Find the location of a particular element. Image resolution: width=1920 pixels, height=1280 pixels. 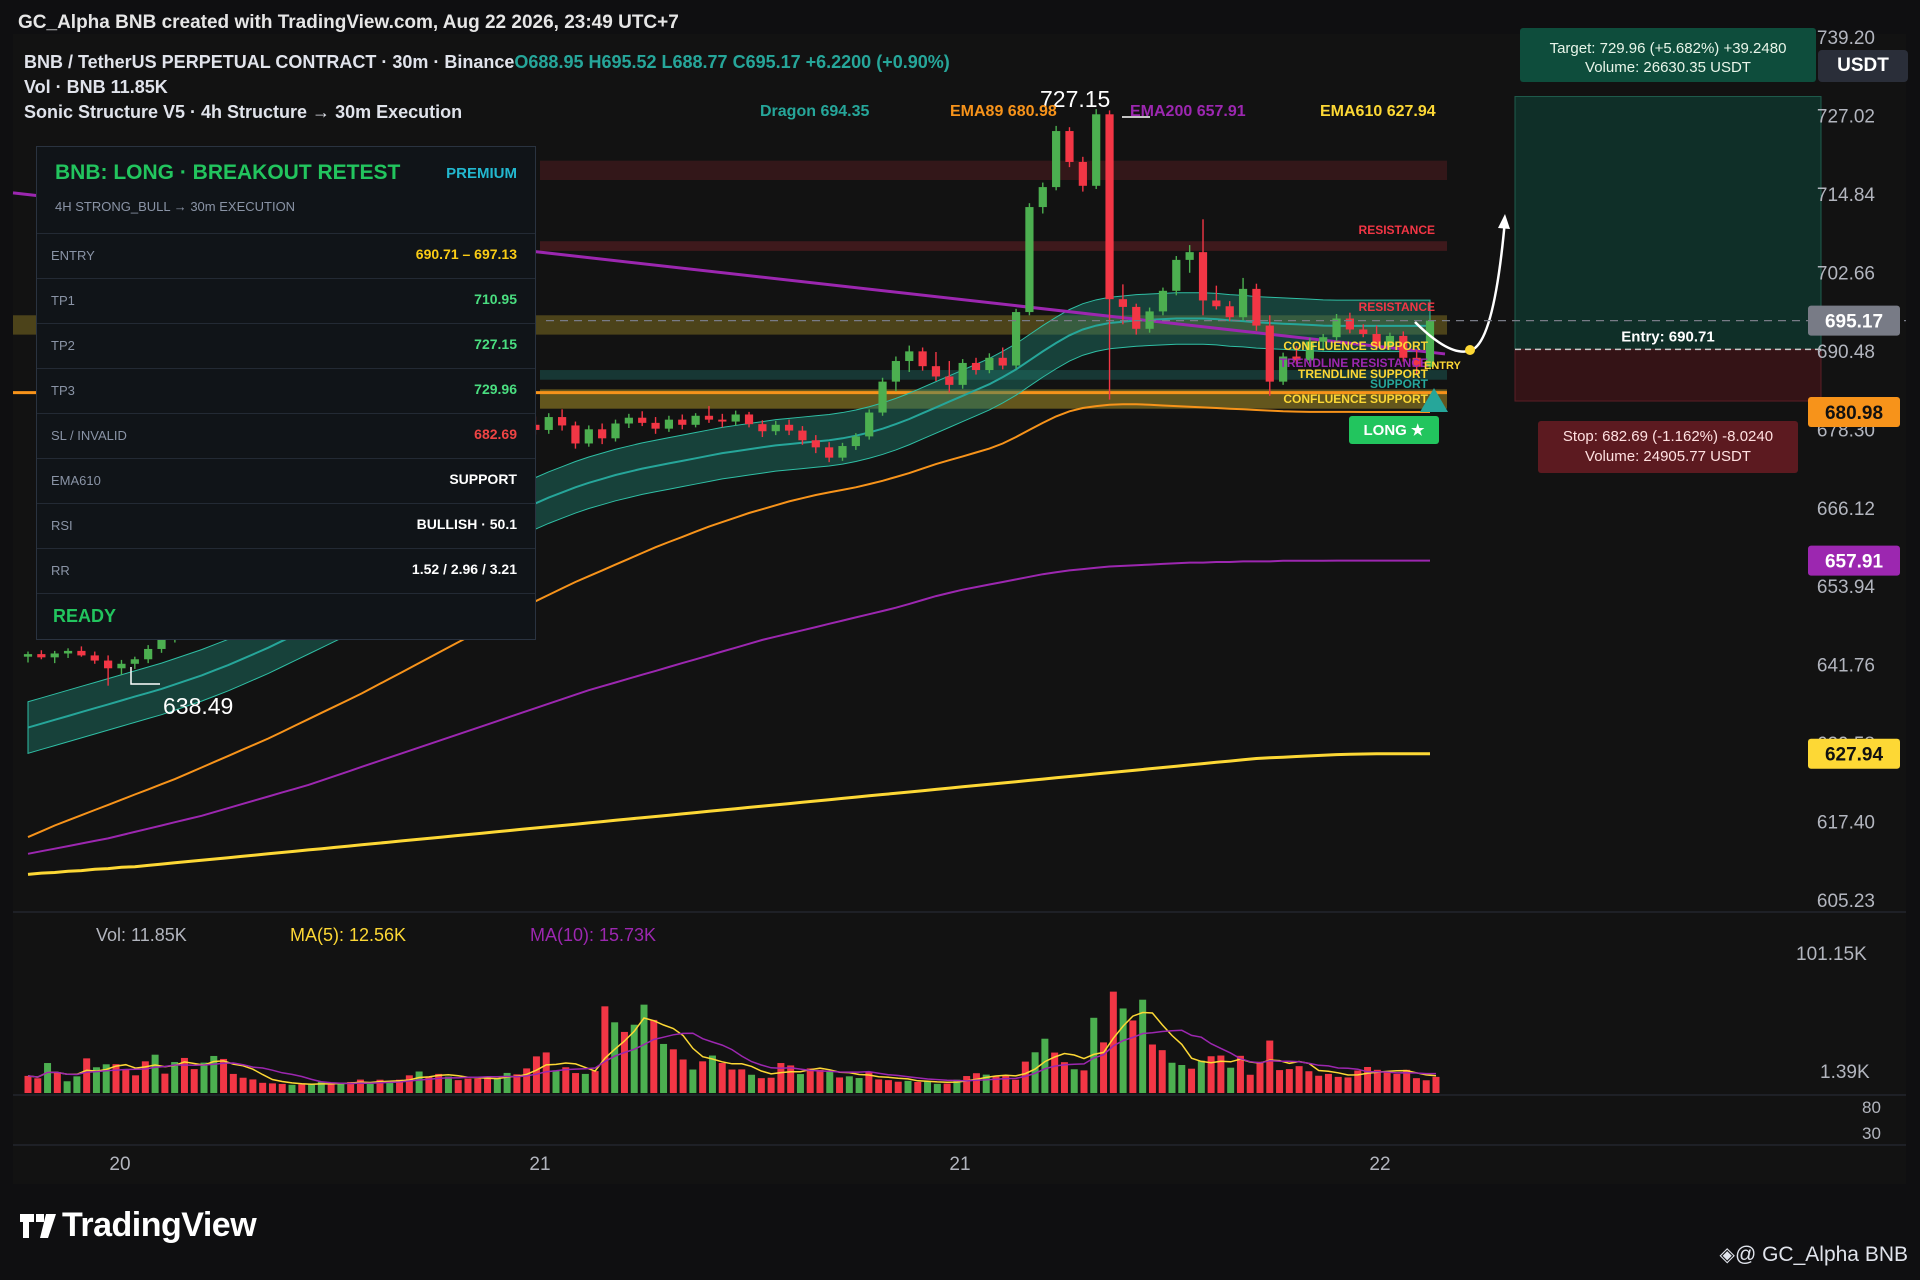

binance-diamond-icon: ◈ is located at coordinates (1727, 1255).